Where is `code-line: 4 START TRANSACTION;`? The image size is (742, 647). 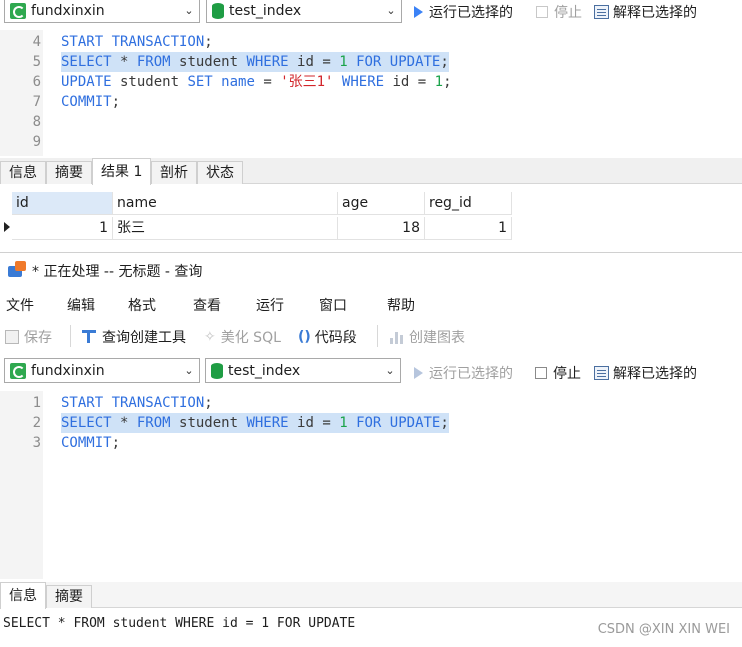 code-line: 4 START TRANSACTION; is located at coordinates (371, 42).